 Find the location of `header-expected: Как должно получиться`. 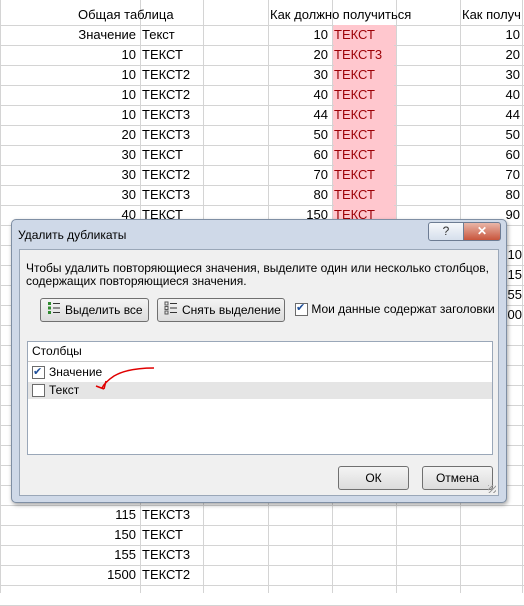

header-expected: Как должно получиться is located at coordinates (365, 15).